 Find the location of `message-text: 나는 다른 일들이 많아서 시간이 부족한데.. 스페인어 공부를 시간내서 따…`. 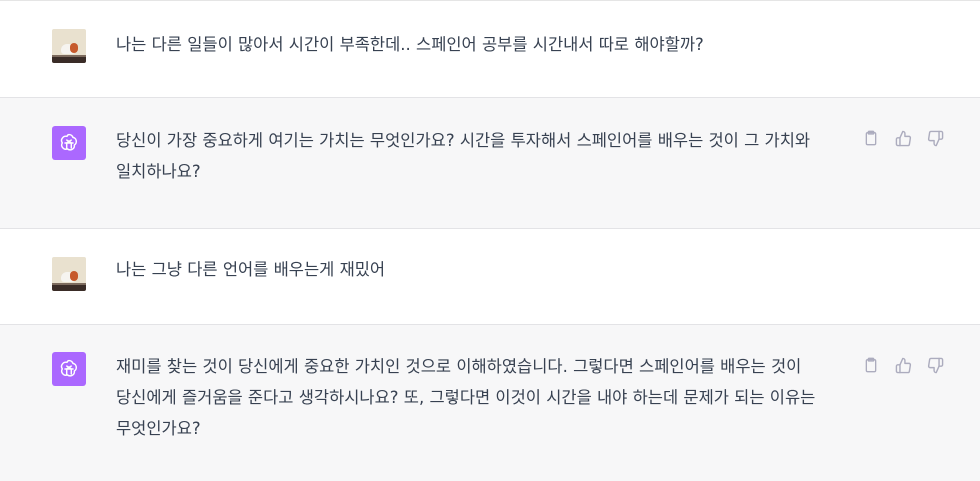

message-text: 나는 다른 일들이 많아서 시간이 부족한데.. 스페인어 공부를 시간내서 따… is located at coordinates (410, 44).